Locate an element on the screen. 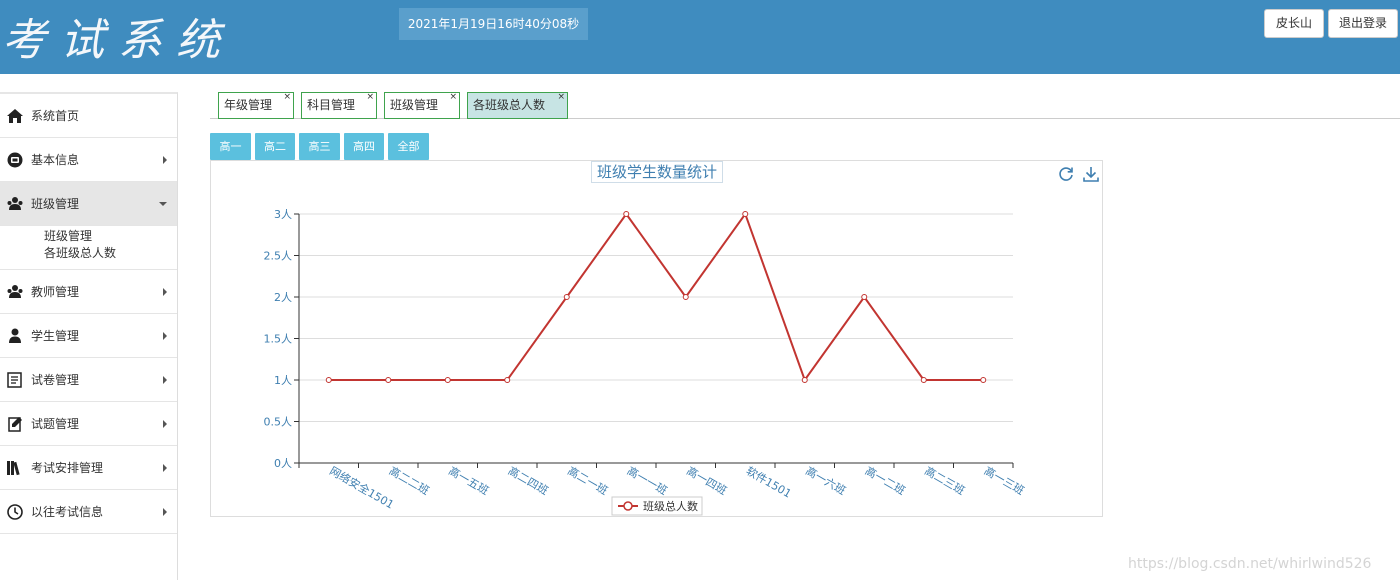 This screenshot has height=580, width=1400. home-icon is located at coordinates (15, 116).